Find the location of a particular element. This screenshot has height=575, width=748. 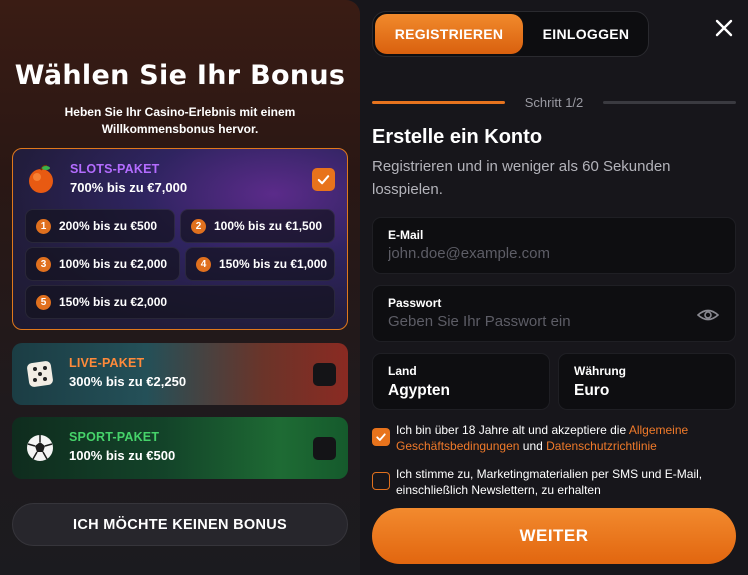

email-label: E-Mail is located at coordinates (406, 235).